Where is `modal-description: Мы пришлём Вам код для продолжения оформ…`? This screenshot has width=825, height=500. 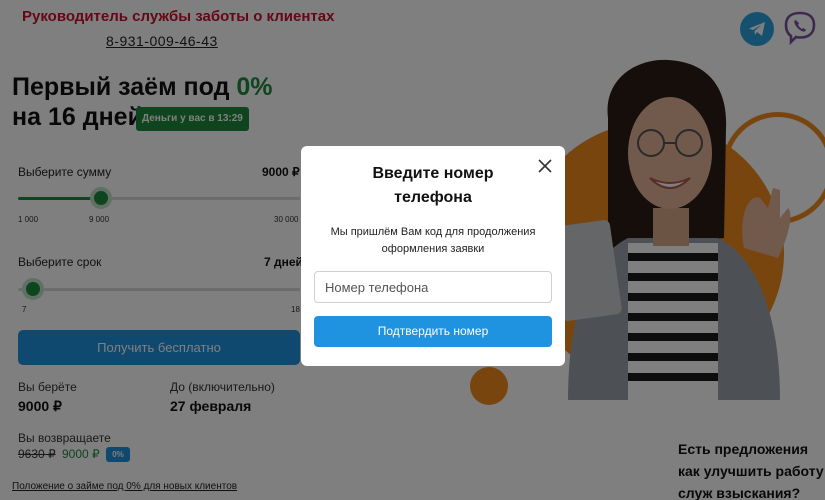 modal-description: Мы пришлём Вам код для продолжения оформ… is located at coordinates (433, 240).